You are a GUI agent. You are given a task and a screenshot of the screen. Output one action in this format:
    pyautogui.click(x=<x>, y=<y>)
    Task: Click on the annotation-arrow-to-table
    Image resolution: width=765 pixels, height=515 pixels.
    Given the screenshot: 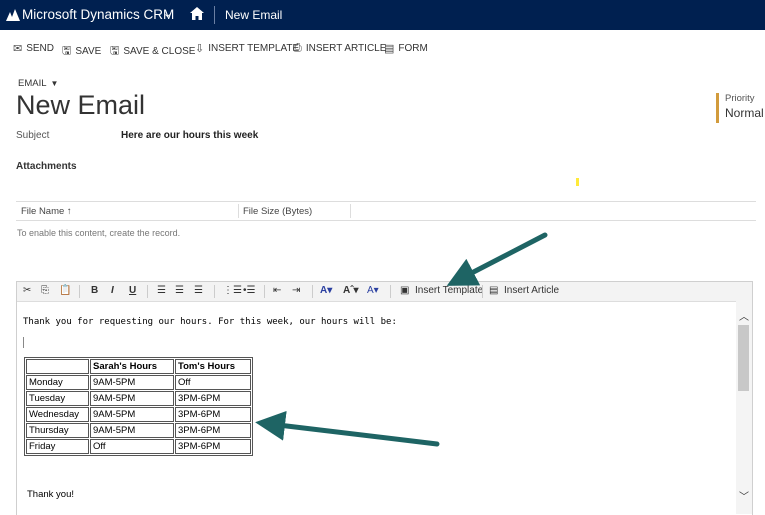 What is the action you would take?
    pyautogui.click(x=347, y=428)
    